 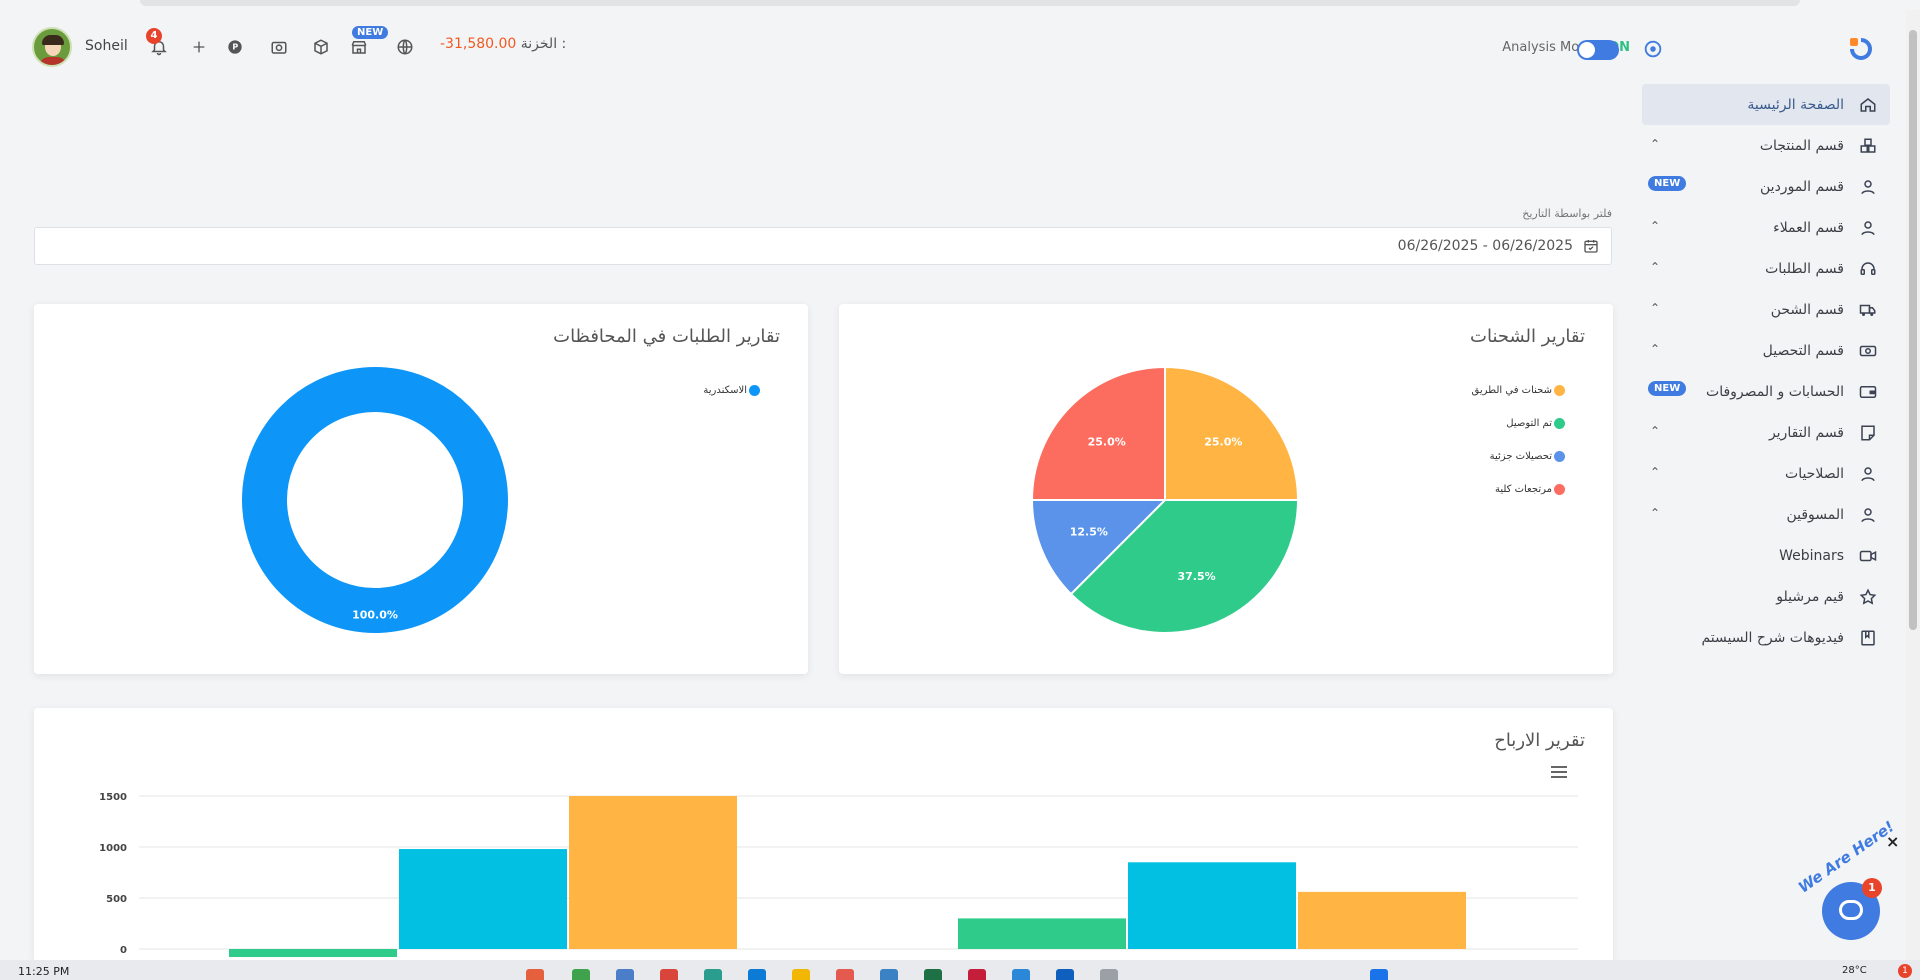 What do you see at coordinates (1868, 310) in the screenshot?
I see `truck-icon` at bounding box center [1868, 310].